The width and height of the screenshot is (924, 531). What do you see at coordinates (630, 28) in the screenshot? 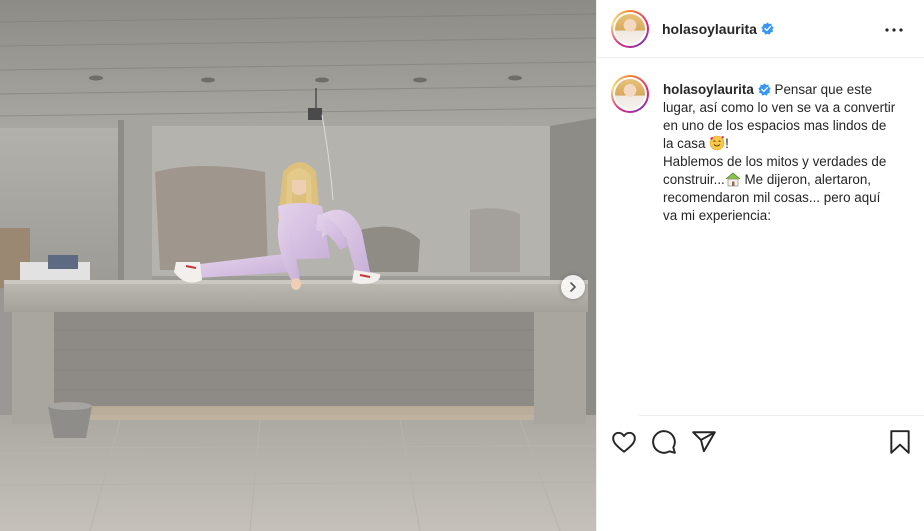
I see `avatar` at bounding box center [630, 28].